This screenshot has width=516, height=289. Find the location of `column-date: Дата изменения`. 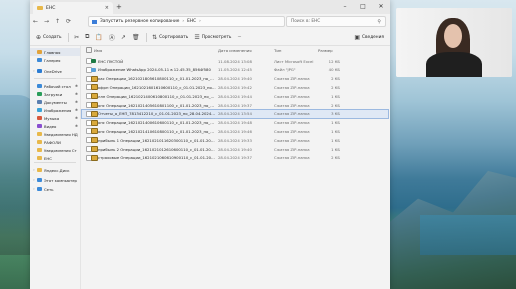

column-date: Дата изменения is located at coordinates (235, 50).